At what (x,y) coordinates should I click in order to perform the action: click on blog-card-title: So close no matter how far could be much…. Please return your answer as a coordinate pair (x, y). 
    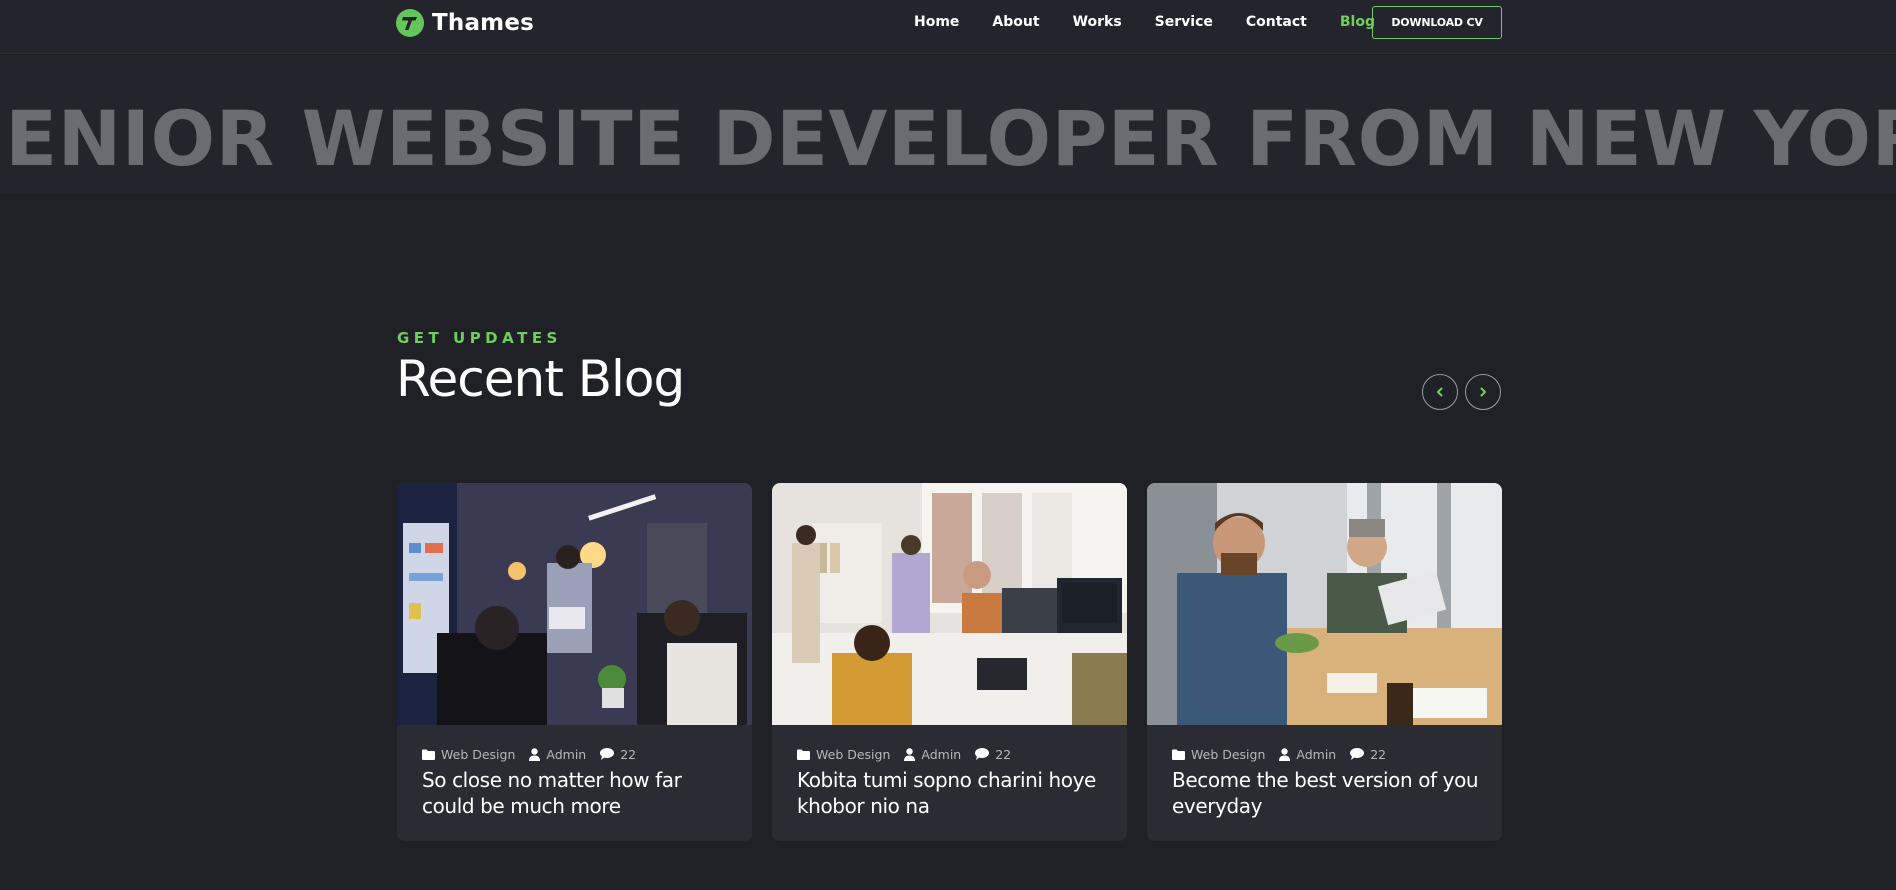
    Looking at the image, I should click on (577, 793).